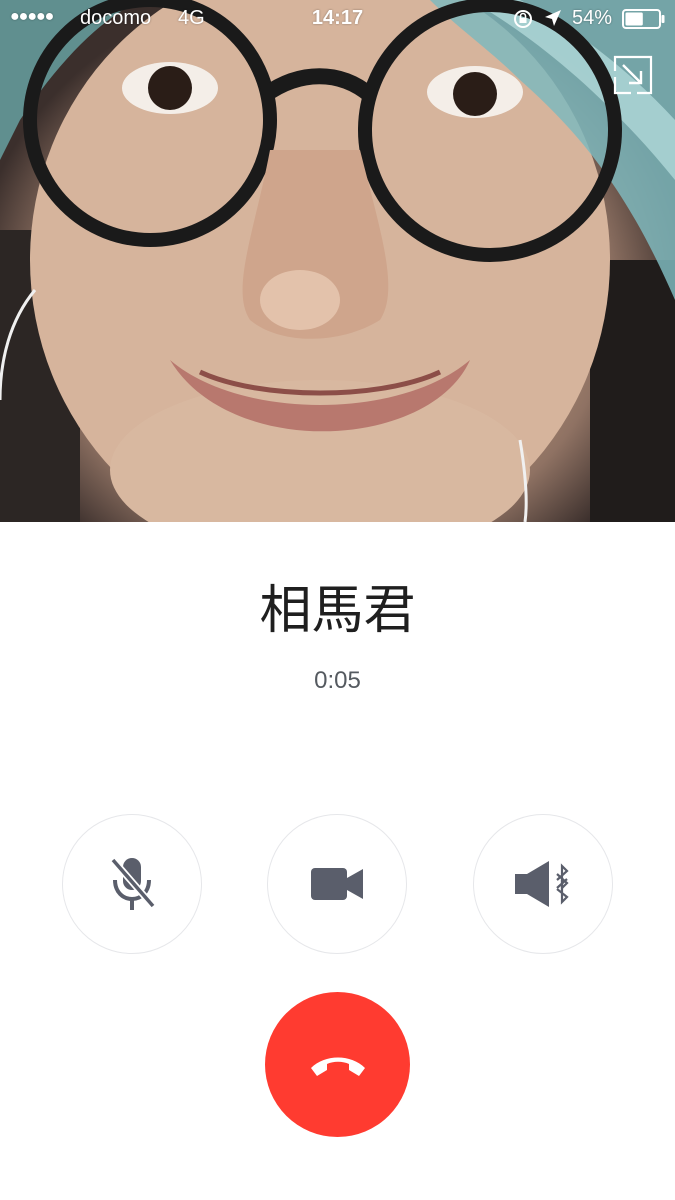 The height and width of the screenshot is (1200, 675). What do you see at coordinates (32, 16) in the screenshot?
I see `signal-icon: ●●●●●` at bounding box center [32, 16].